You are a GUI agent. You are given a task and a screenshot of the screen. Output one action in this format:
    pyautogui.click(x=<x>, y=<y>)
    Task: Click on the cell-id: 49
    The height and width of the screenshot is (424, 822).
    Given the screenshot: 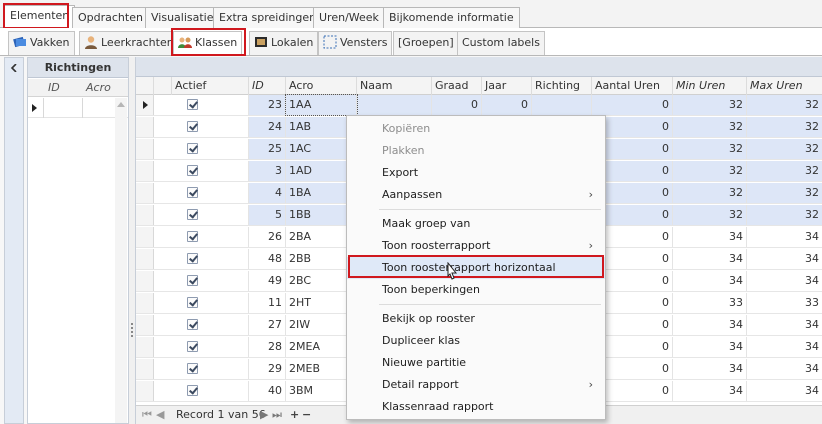 What is the action you would take?
    pyautogui.click(x=267, y=281)
    